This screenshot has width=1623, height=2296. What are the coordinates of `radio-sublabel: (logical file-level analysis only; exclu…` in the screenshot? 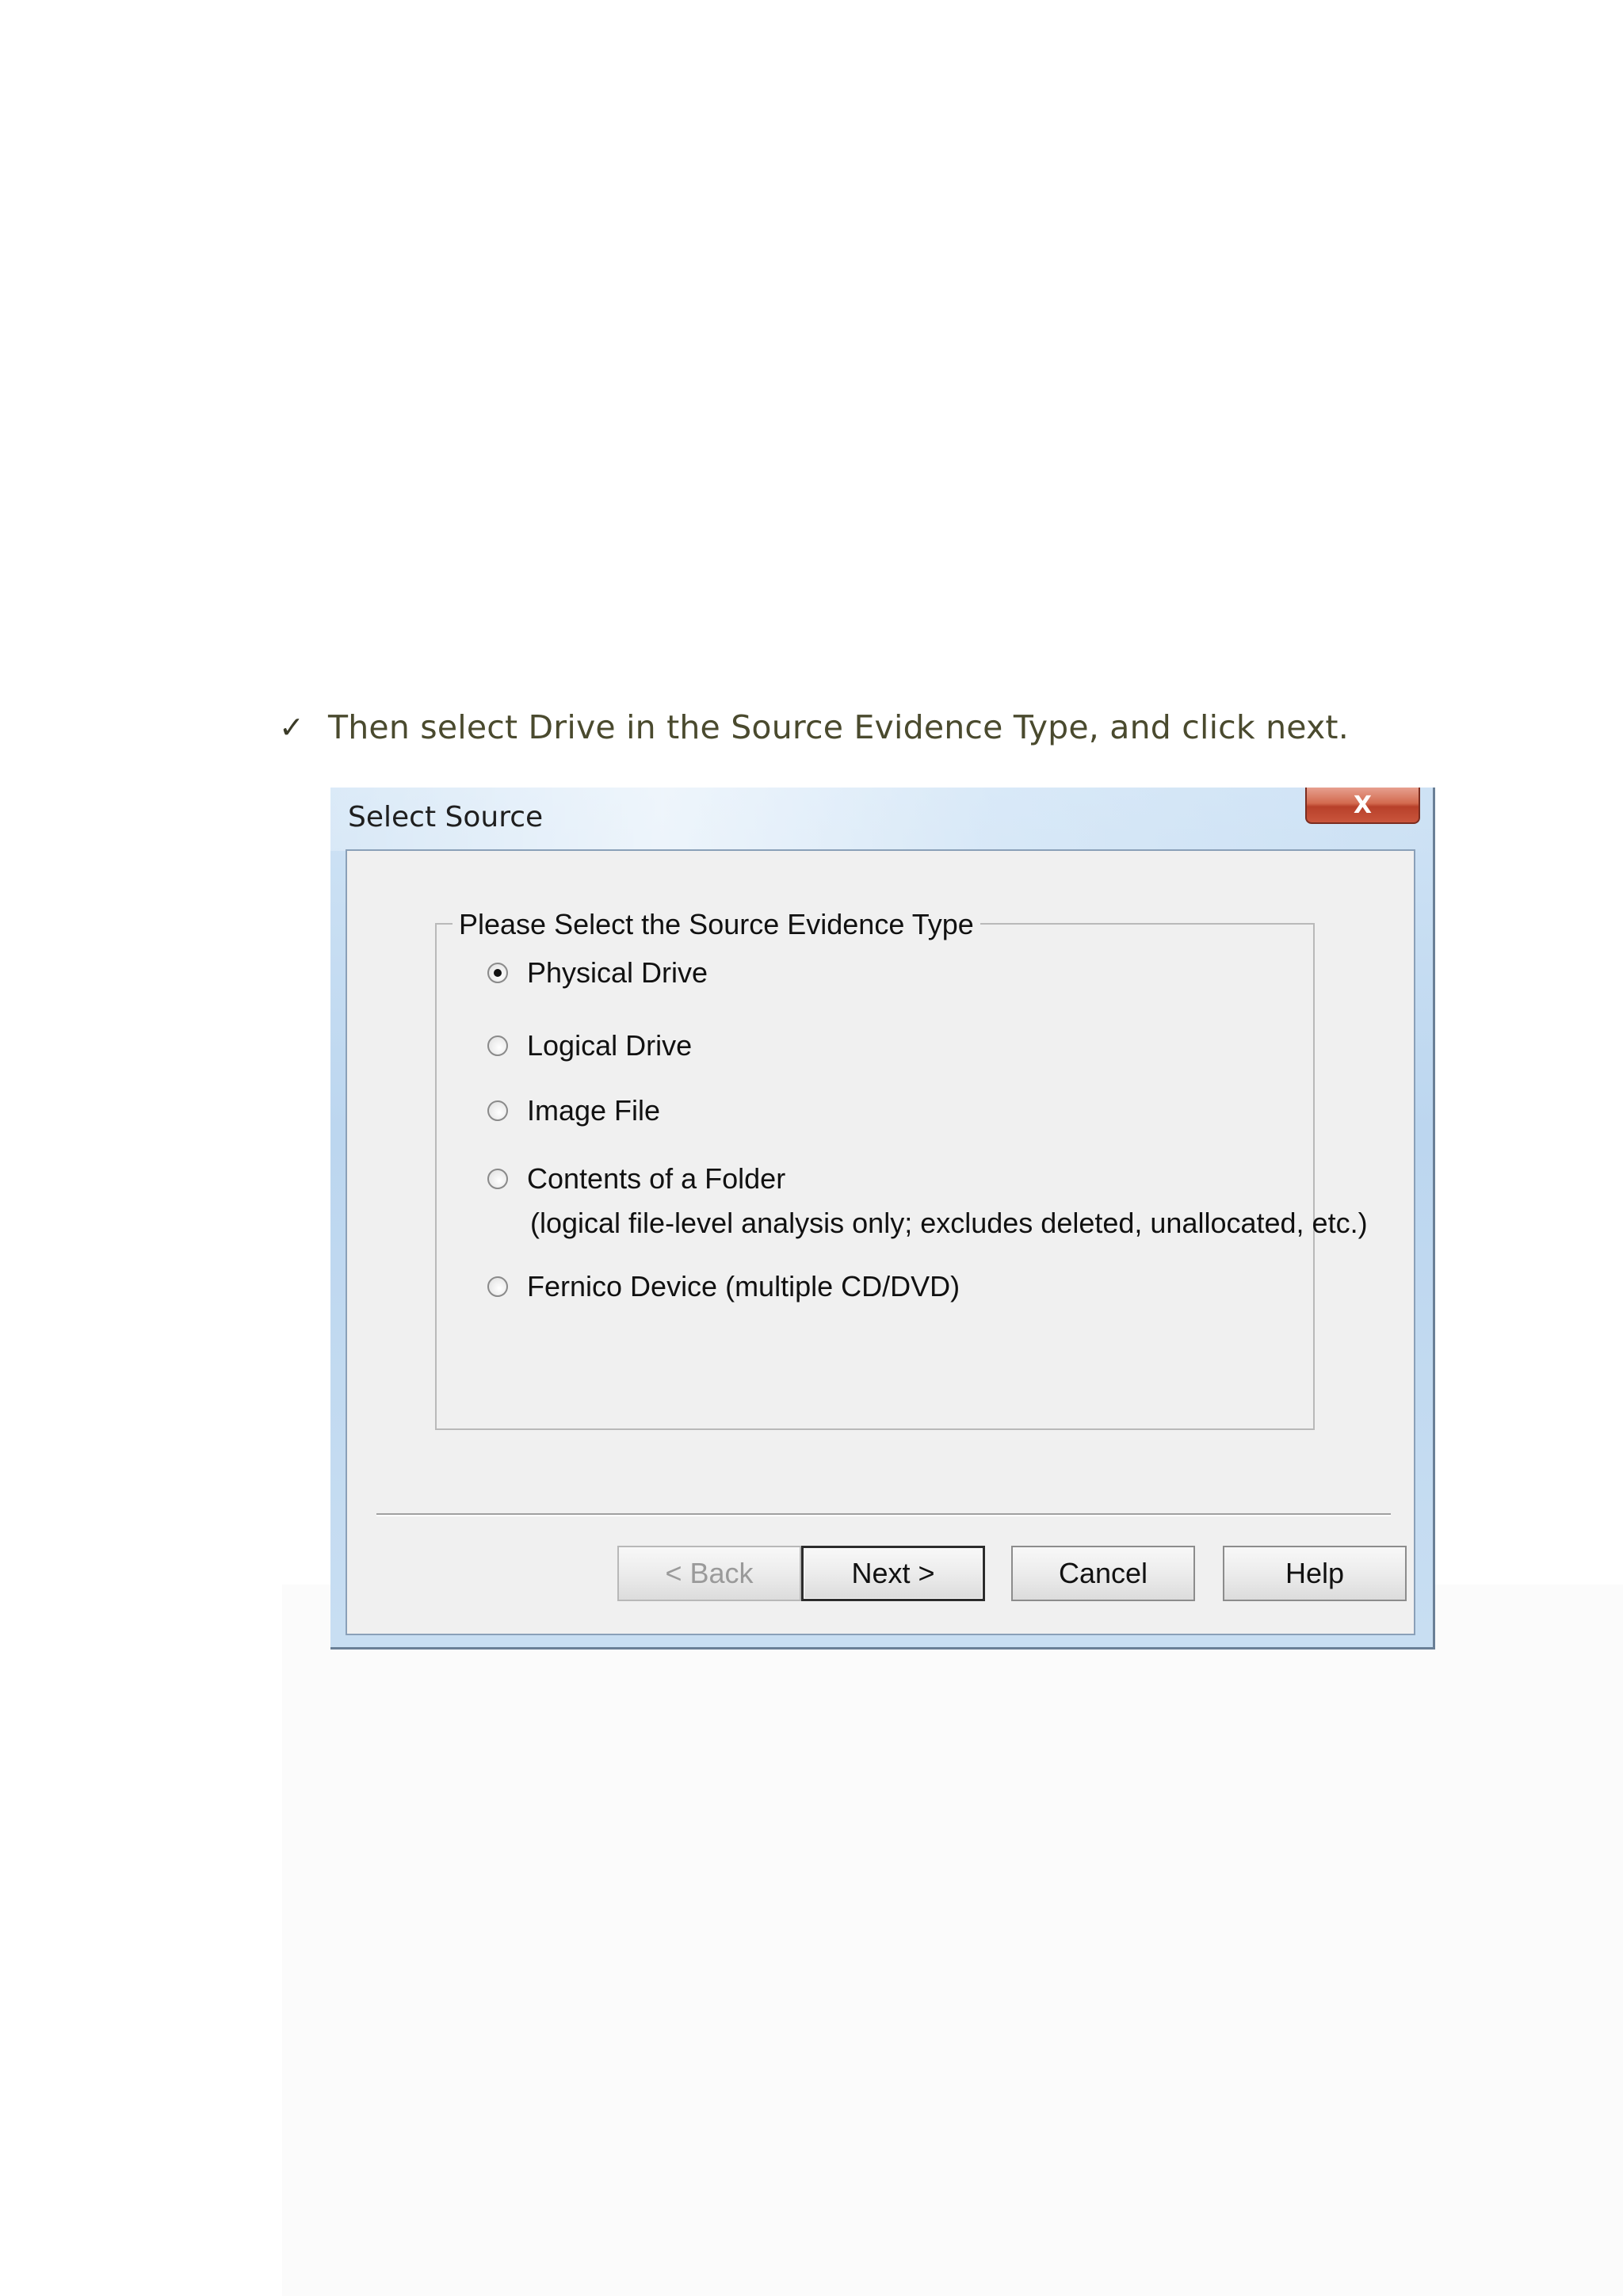 It's located at (949, 1223).